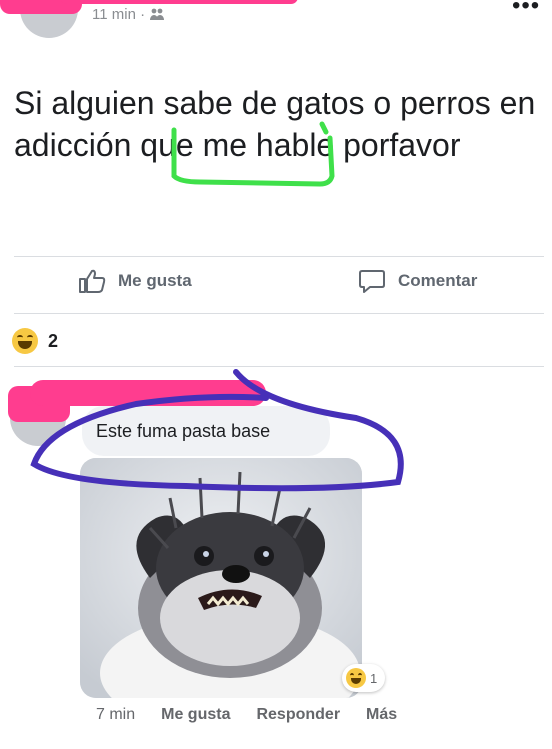 This screenshot has width=552, height=749. What do you see at coordinates (92, 281) in the screenshot?
I see `thumbs-up-icon` at bounding box center [92, 281].